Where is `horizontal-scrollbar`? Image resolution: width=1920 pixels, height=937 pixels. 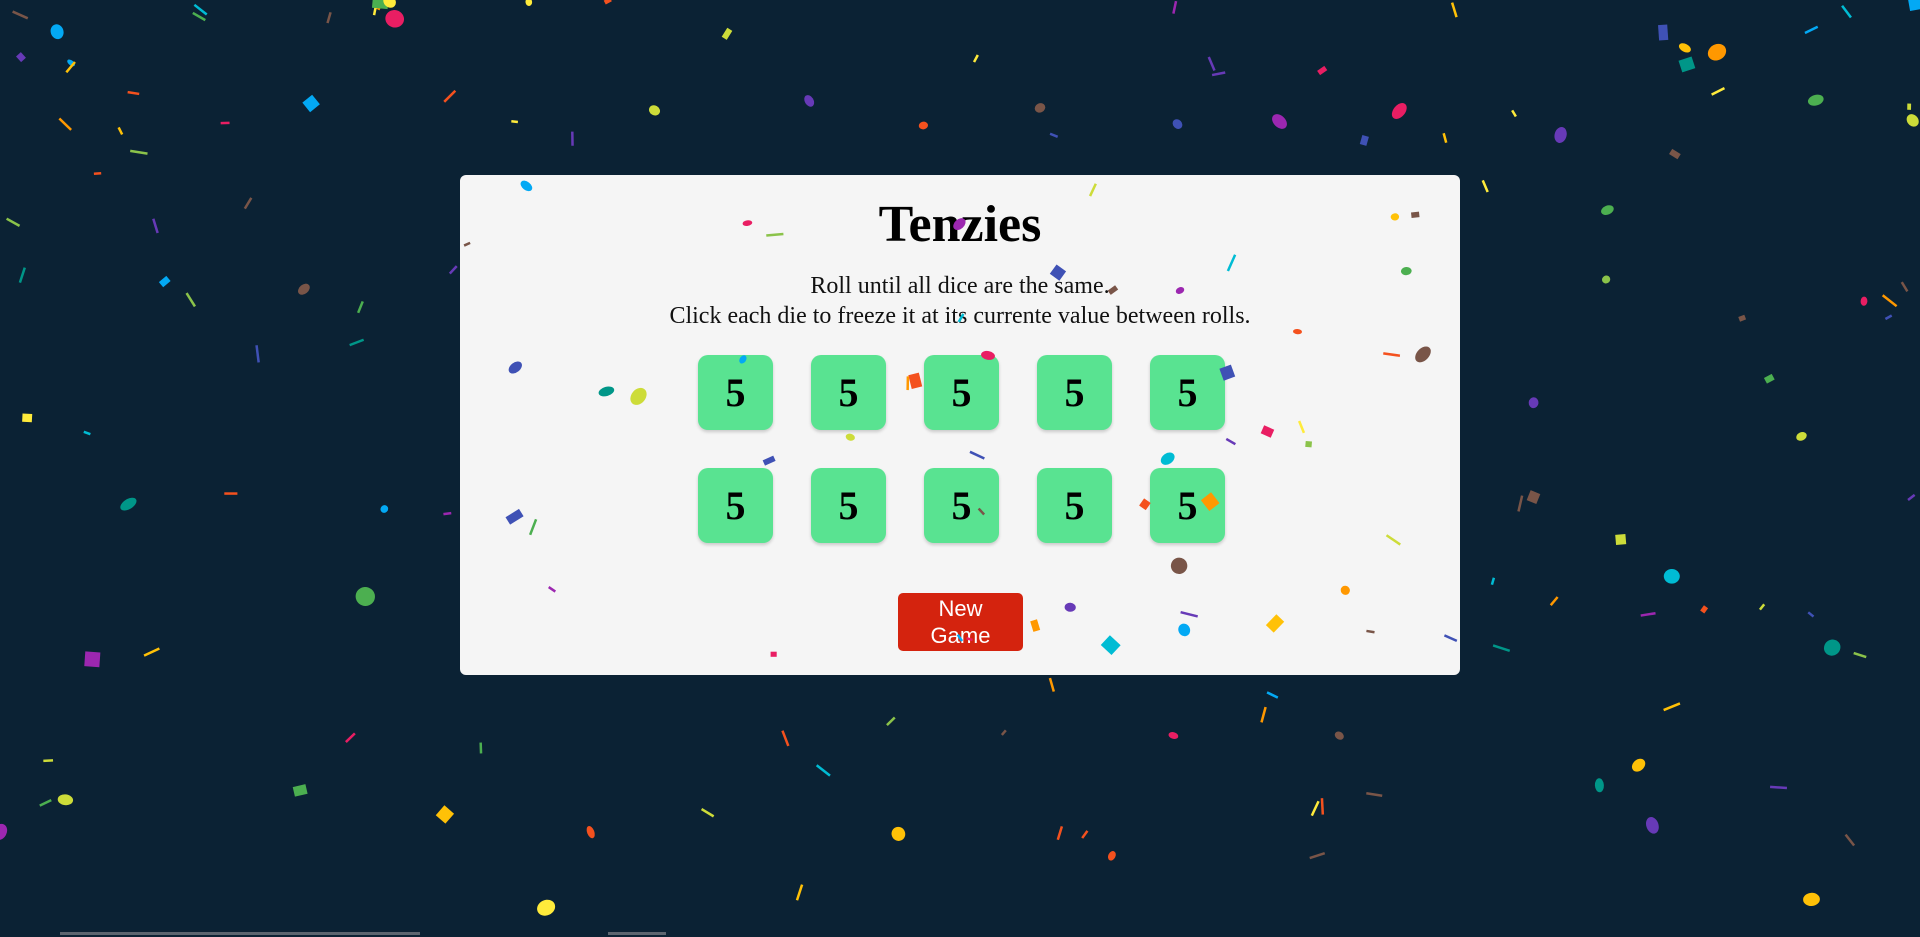 horizontal-scrollbar is located at coordinates (240, 933).